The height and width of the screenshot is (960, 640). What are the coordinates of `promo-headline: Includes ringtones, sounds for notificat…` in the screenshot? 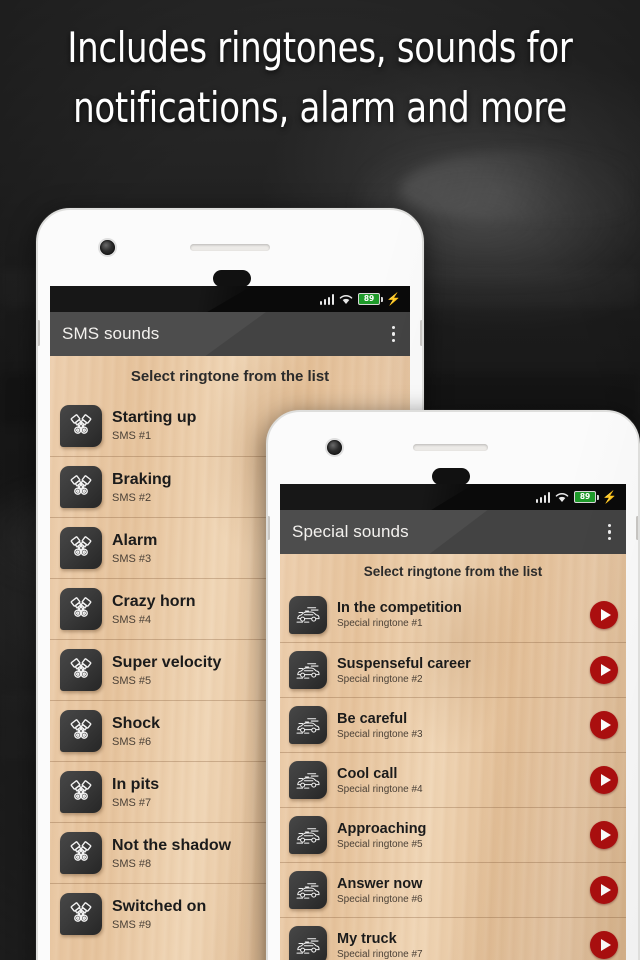 It's located at (320, 77).